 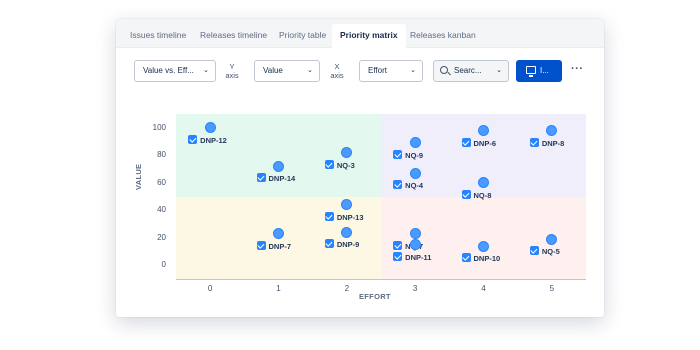 I want to click on issue-card-label: DNP-11, so click(x=412, y=257).